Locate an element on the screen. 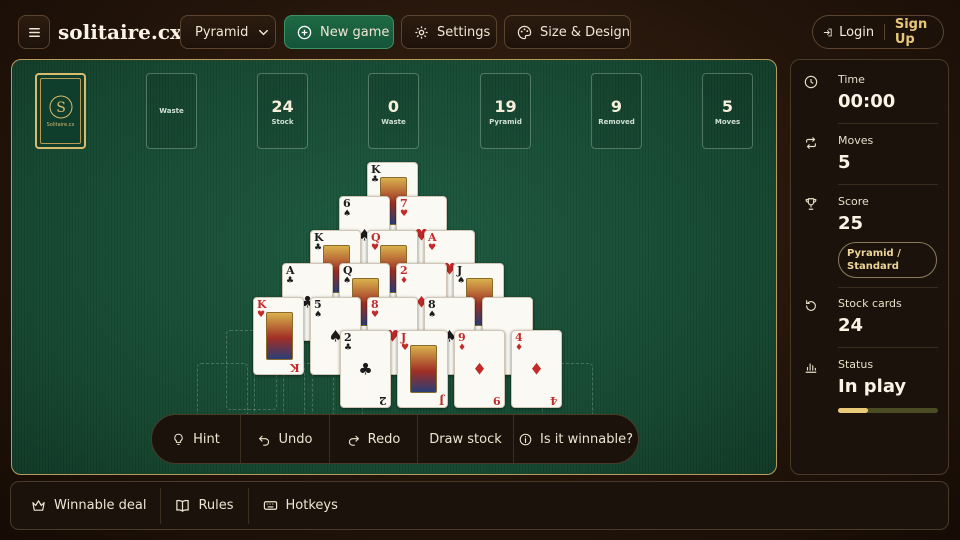 This screenshot has height=540, width=960. playing-card: 9 ♦ ♦ 9 is located at coordinates (479, 369).